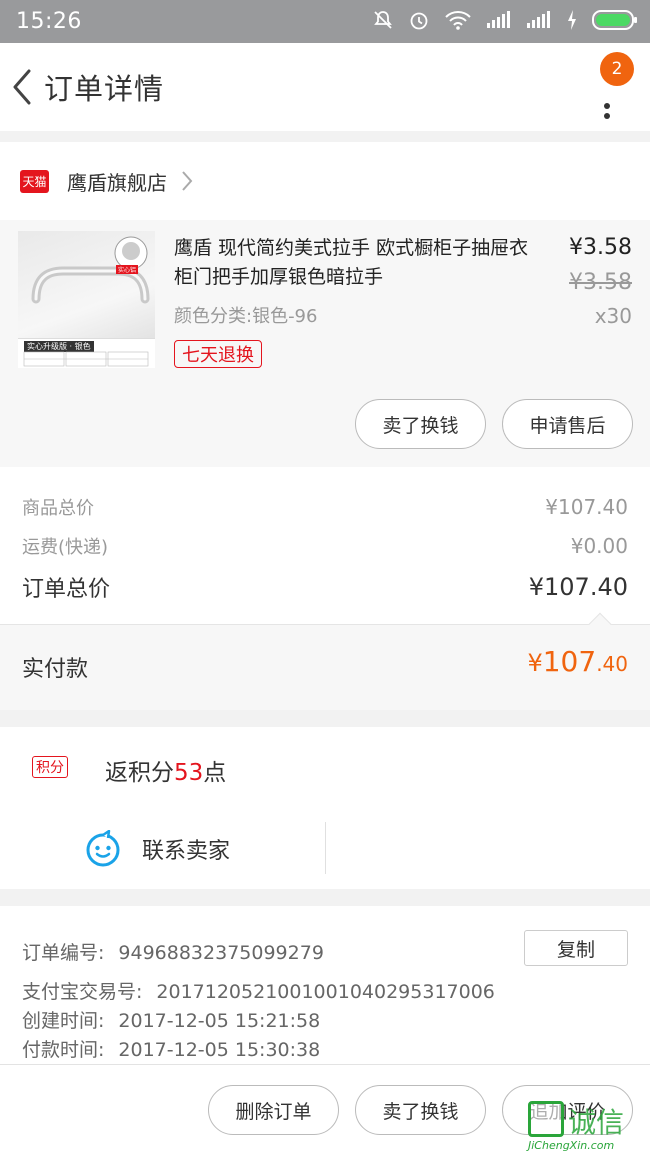  What do you see at coordinates (63, 953) in the screenshot?
I see `order-number-label: 订单编号:` at bounding box center [63, 953].